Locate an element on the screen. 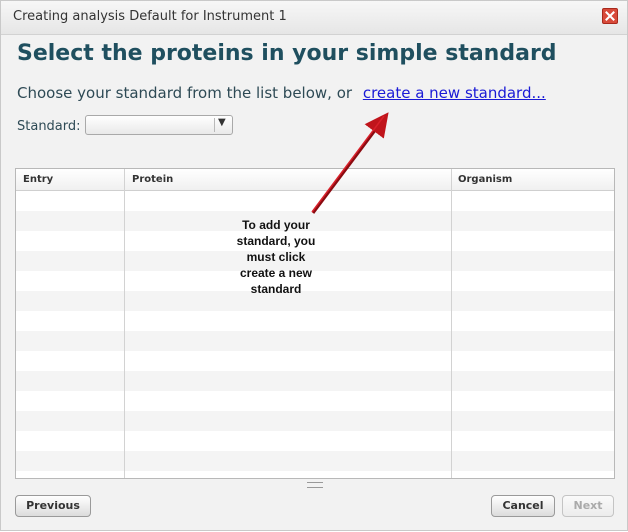 This screenshot has height=532, width=628. dropdown-separator is located at coordinates (214, 125).